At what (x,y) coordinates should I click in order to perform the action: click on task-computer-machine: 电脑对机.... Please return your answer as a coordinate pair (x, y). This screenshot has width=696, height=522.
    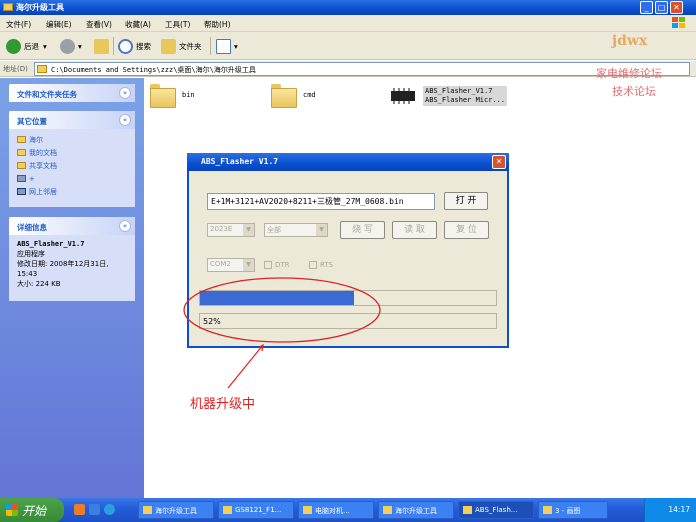
    Looking at the image, I should click on (336, 510).